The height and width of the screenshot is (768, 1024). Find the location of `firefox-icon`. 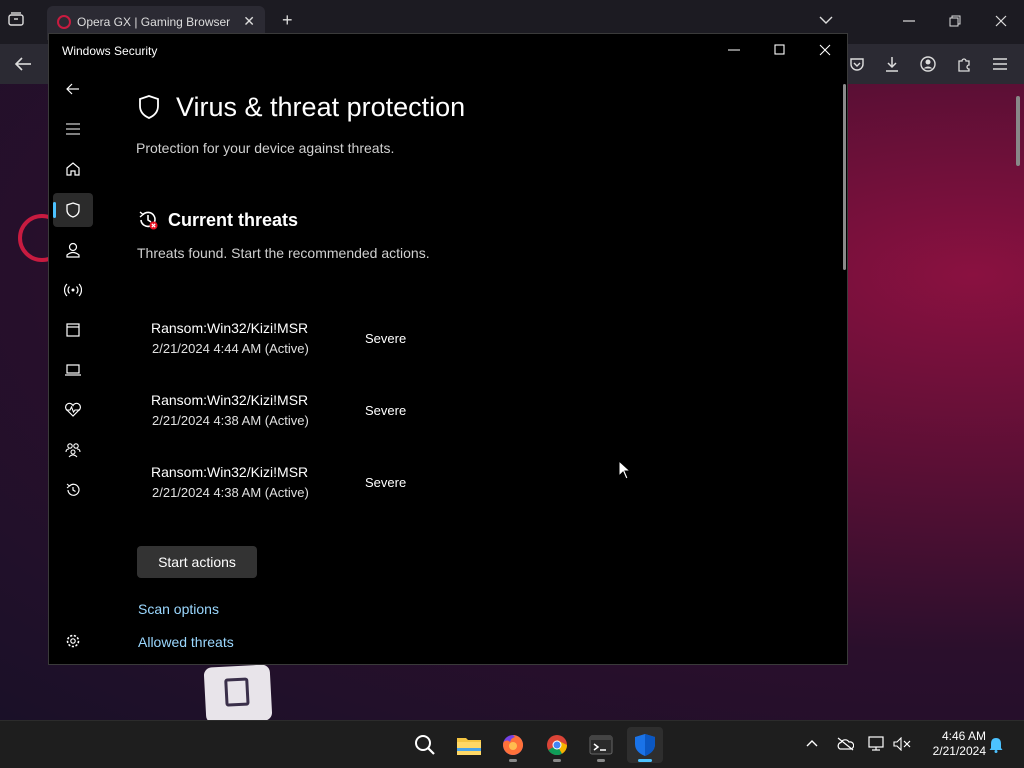

firefox-icon is located at coordinates (513, 745).